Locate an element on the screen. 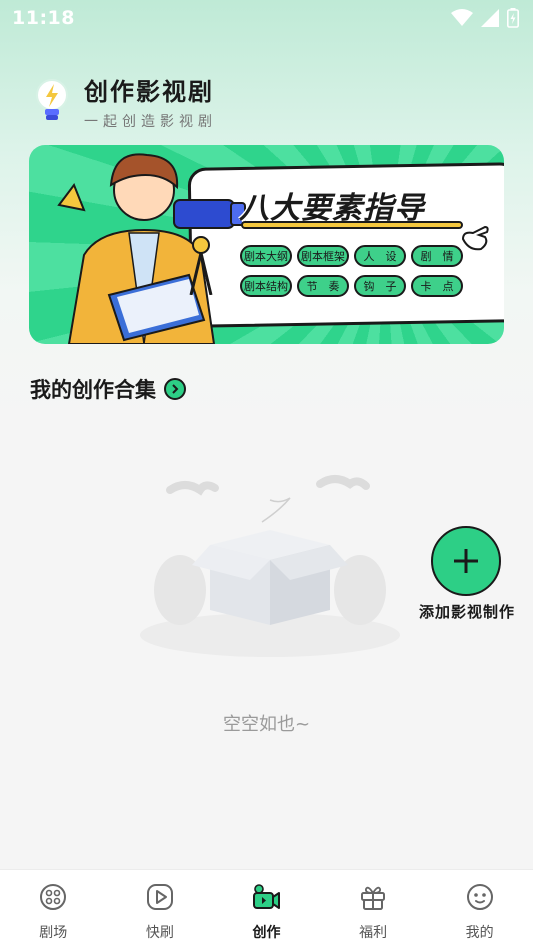  tab-welfare: 福利 is located at coordinates (373, 908).